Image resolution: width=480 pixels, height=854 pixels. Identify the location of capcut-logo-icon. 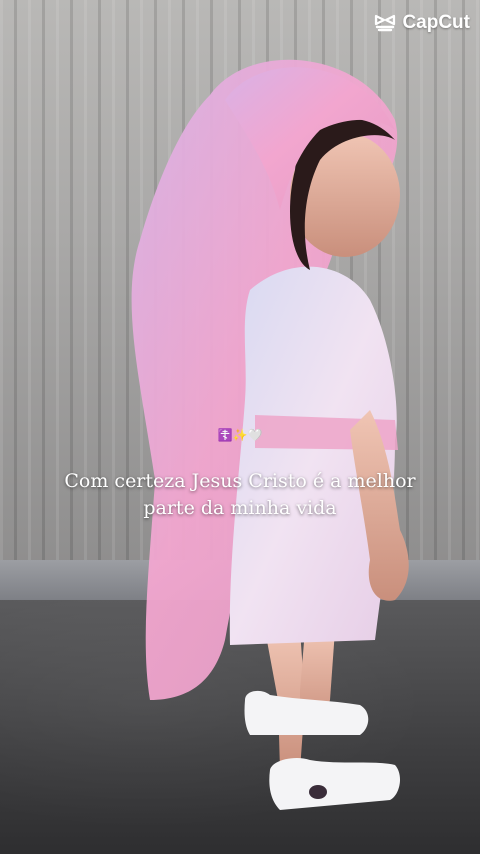
(385, 23).